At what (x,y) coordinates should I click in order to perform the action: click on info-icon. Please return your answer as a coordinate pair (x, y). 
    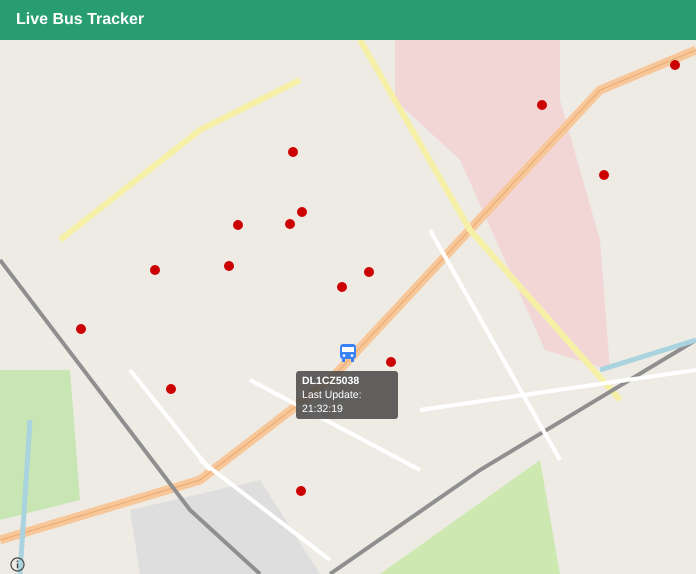
    Looking at the image, I should click on (17, 564).